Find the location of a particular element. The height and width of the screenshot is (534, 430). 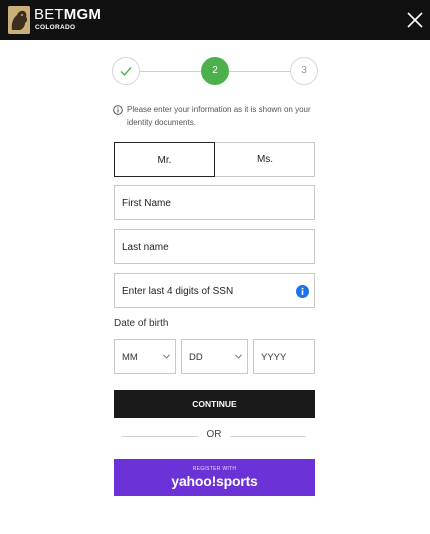

step-1-complete is located at coordinates (126, 71).